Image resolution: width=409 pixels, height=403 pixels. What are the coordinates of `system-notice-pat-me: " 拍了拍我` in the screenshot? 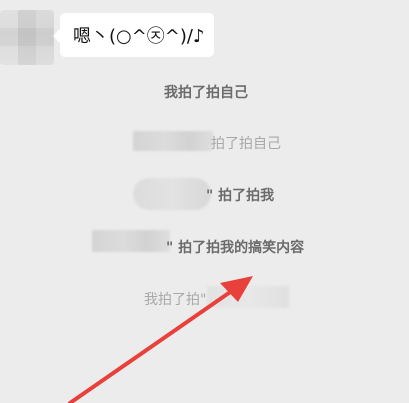 It's located at (240, 196).